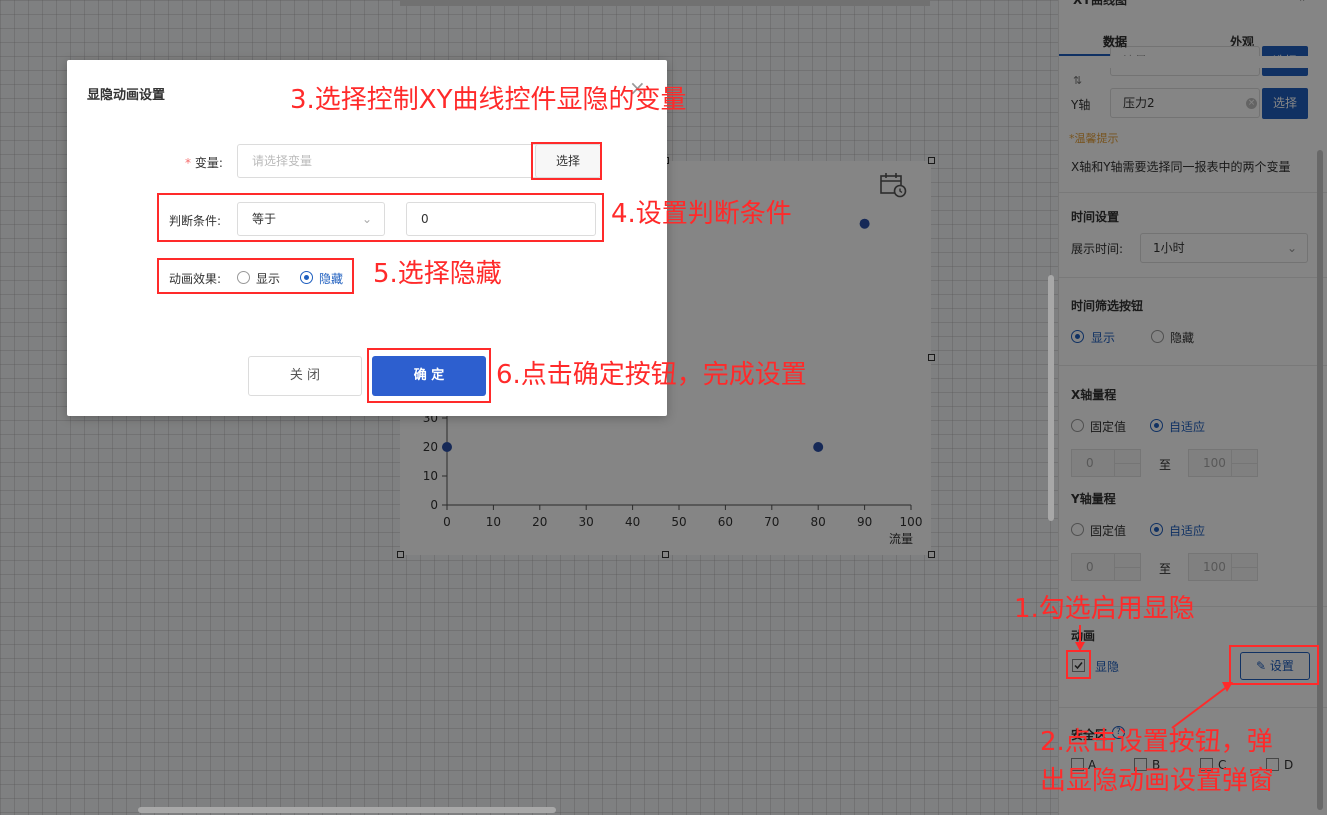  Describe the element at coordinates (1154, 677) in the screenshot. I see `annotation-arrows` at that location.